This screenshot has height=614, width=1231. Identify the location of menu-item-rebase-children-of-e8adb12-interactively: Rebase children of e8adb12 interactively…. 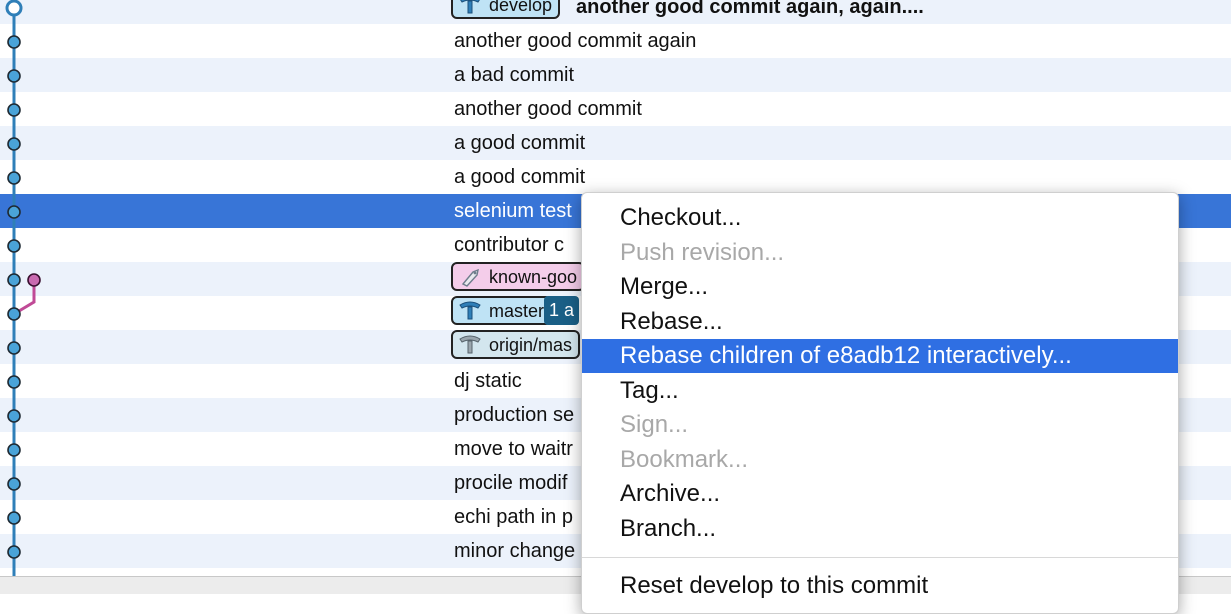
(880, 356).